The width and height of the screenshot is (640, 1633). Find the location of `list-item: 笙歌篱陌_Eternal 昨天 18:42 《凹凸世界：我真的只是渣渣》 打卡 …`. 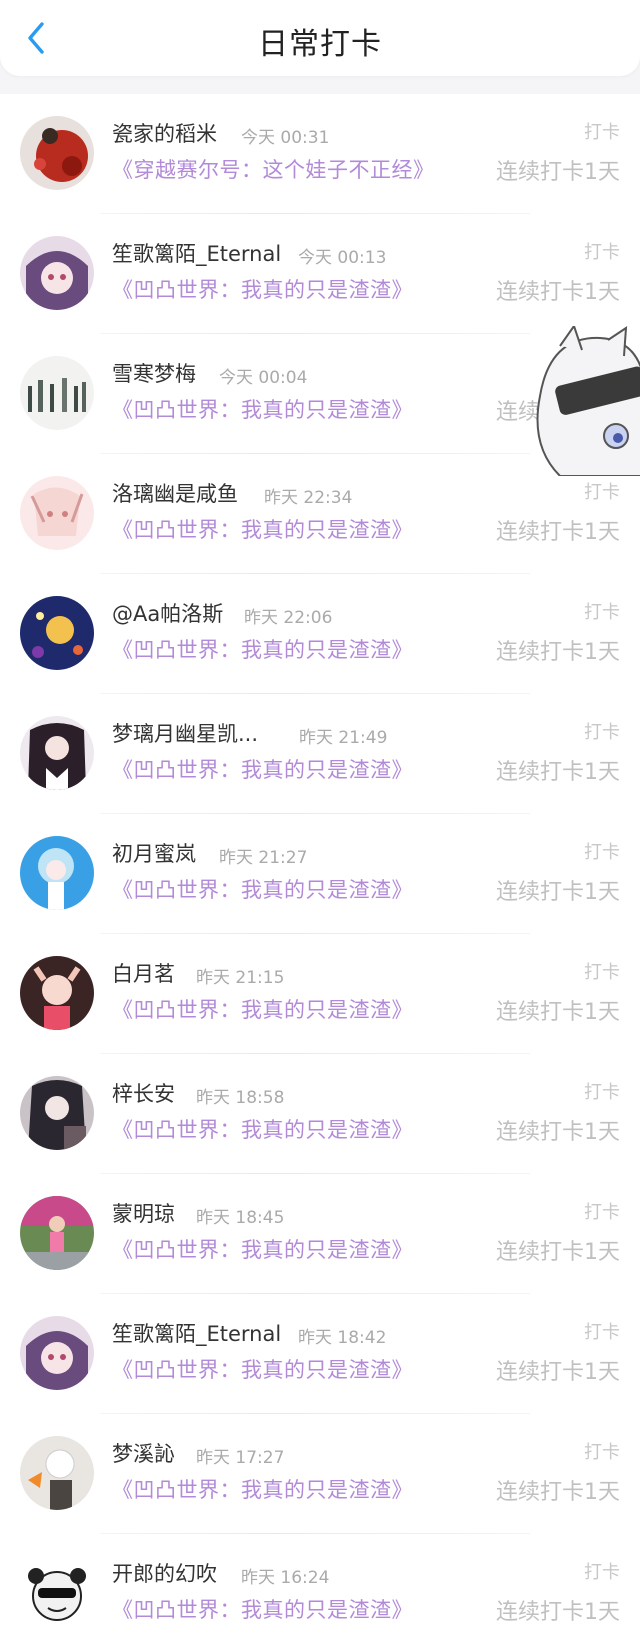

list-item: 笙歌篱陌_Eternal 昨天 18:42 《凹凸世界：我真的只是渣渣》 打卡 … is located at coordinates (320, 1354).